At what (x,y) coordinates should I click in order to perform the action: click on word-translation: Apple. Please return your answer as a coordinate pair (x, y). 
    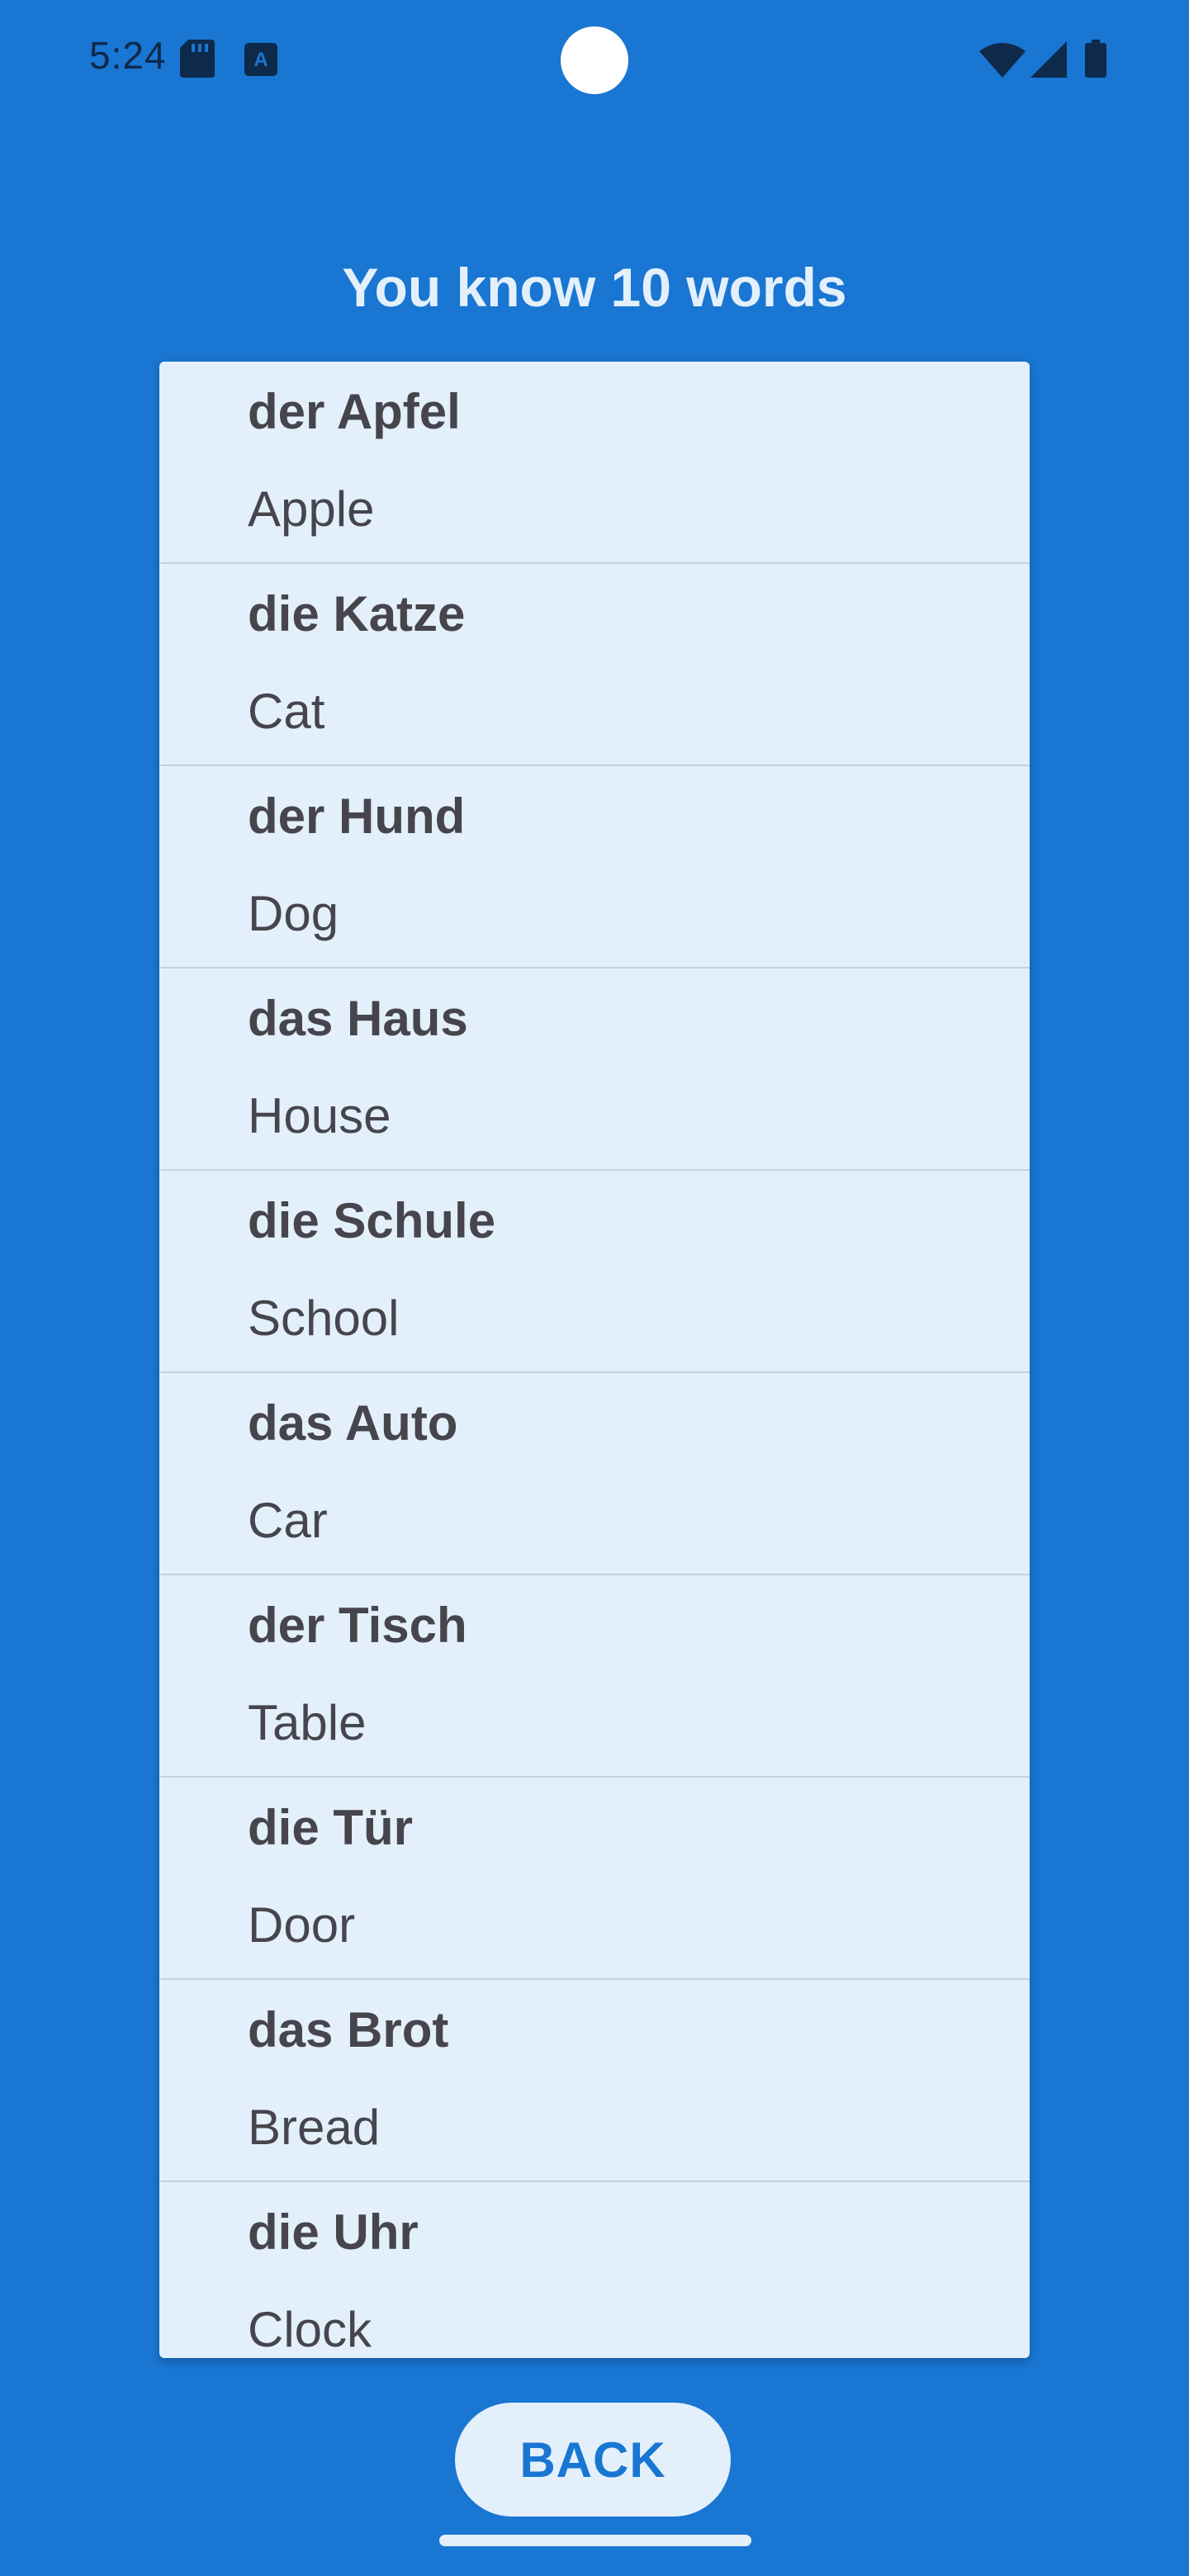
    Looking at the image, I should click on (311, 509).